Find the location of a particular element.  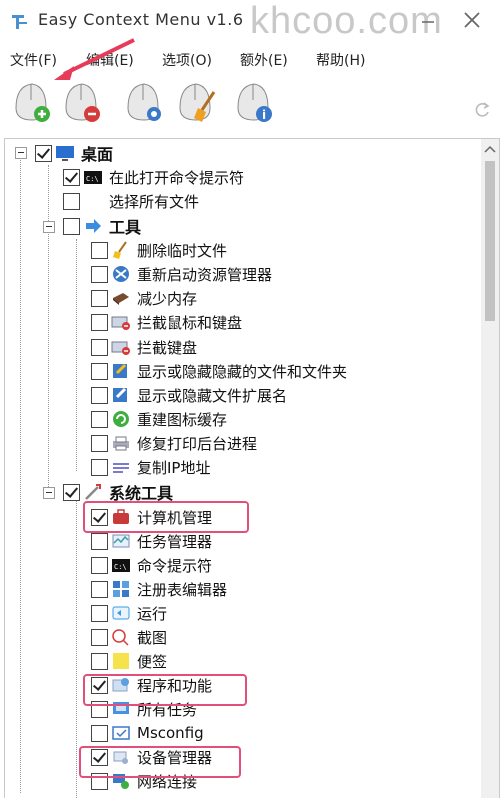

info-button: i is located at coordinates (254, 102).